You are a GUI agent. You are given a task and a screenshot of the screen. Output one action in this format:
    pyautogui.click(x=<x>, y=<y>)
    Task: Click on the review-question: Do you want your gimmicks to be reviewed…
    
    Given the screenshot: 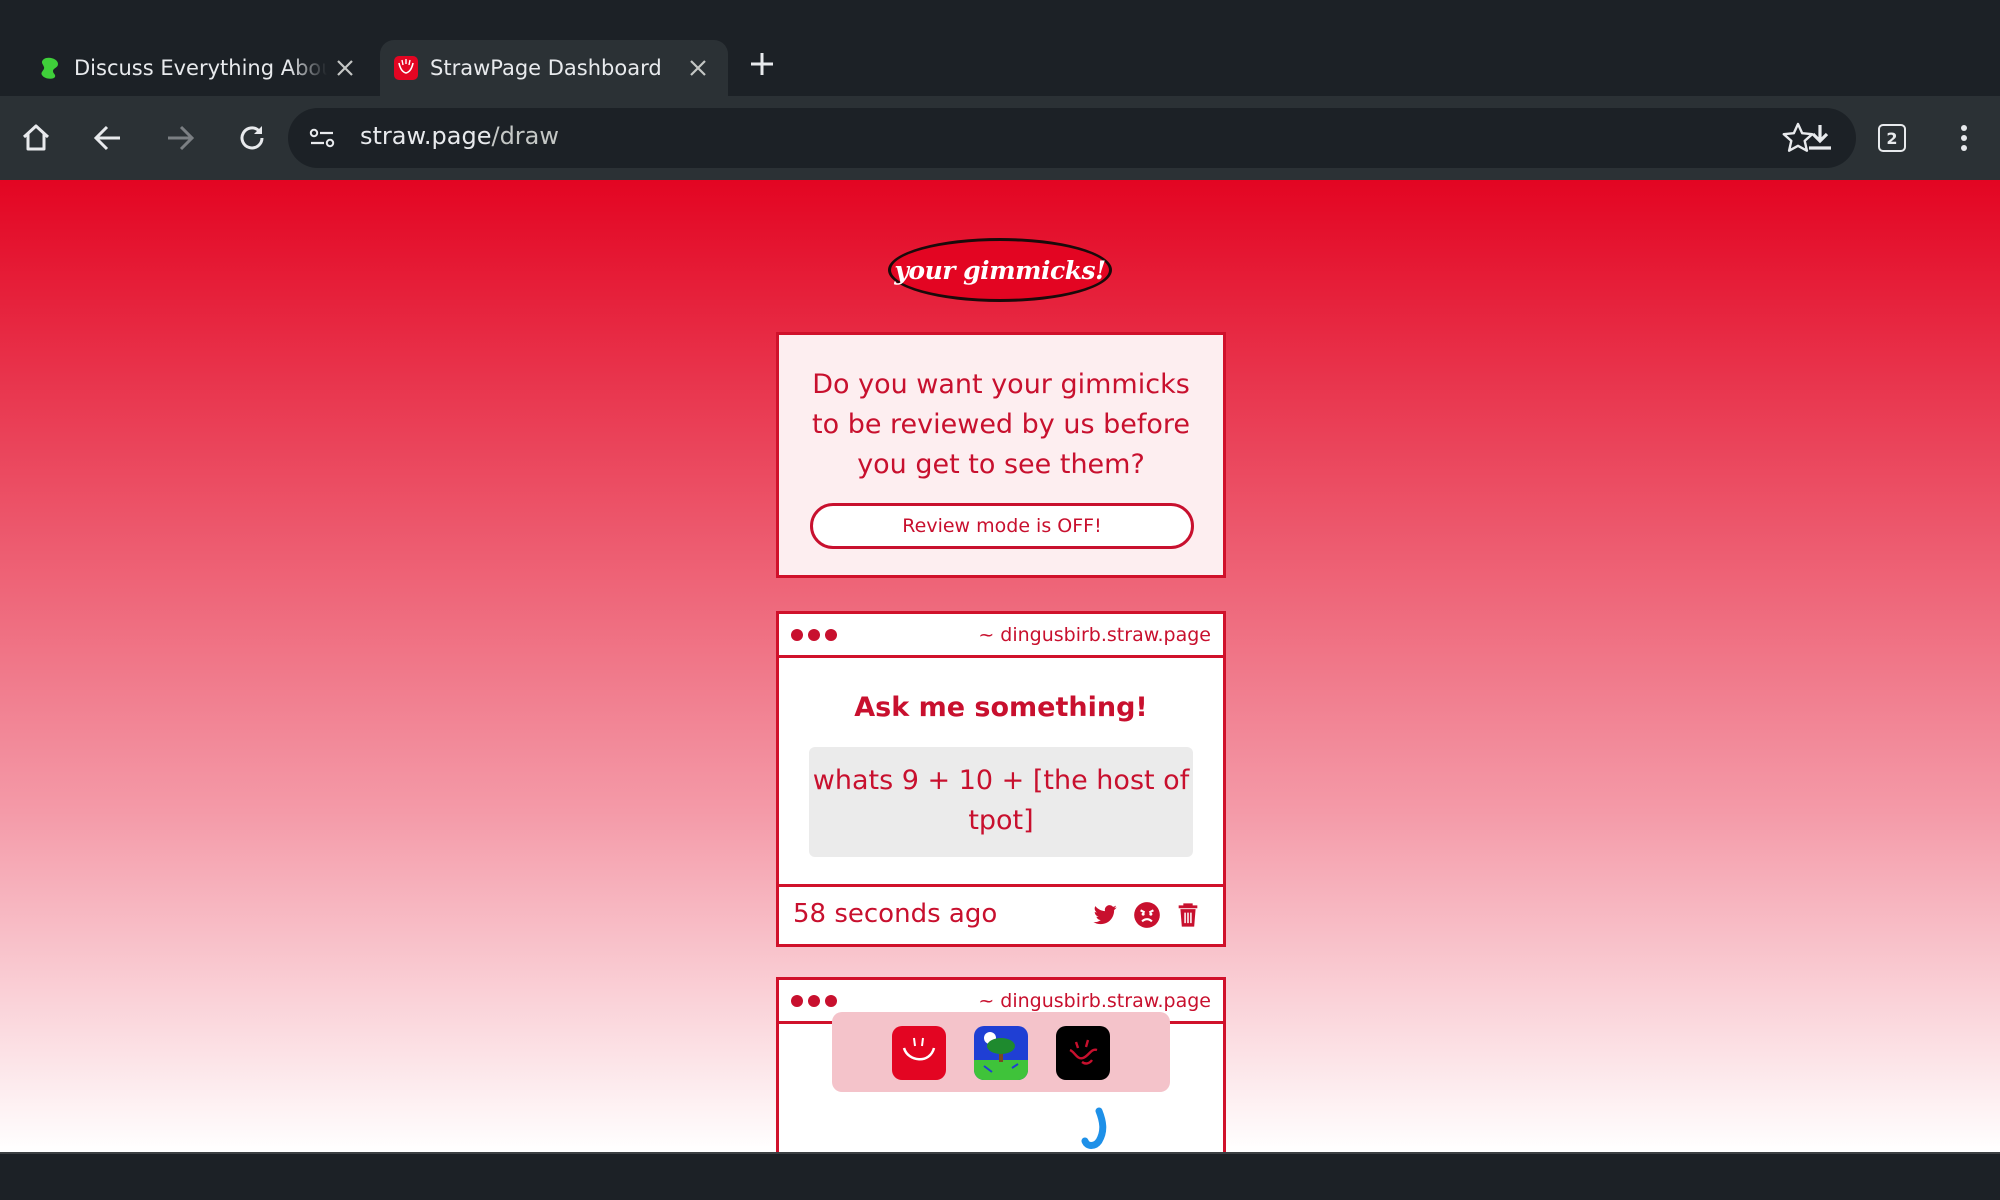 What is the action you would take?
    pyautogui.click(x=1001, y=424)
    